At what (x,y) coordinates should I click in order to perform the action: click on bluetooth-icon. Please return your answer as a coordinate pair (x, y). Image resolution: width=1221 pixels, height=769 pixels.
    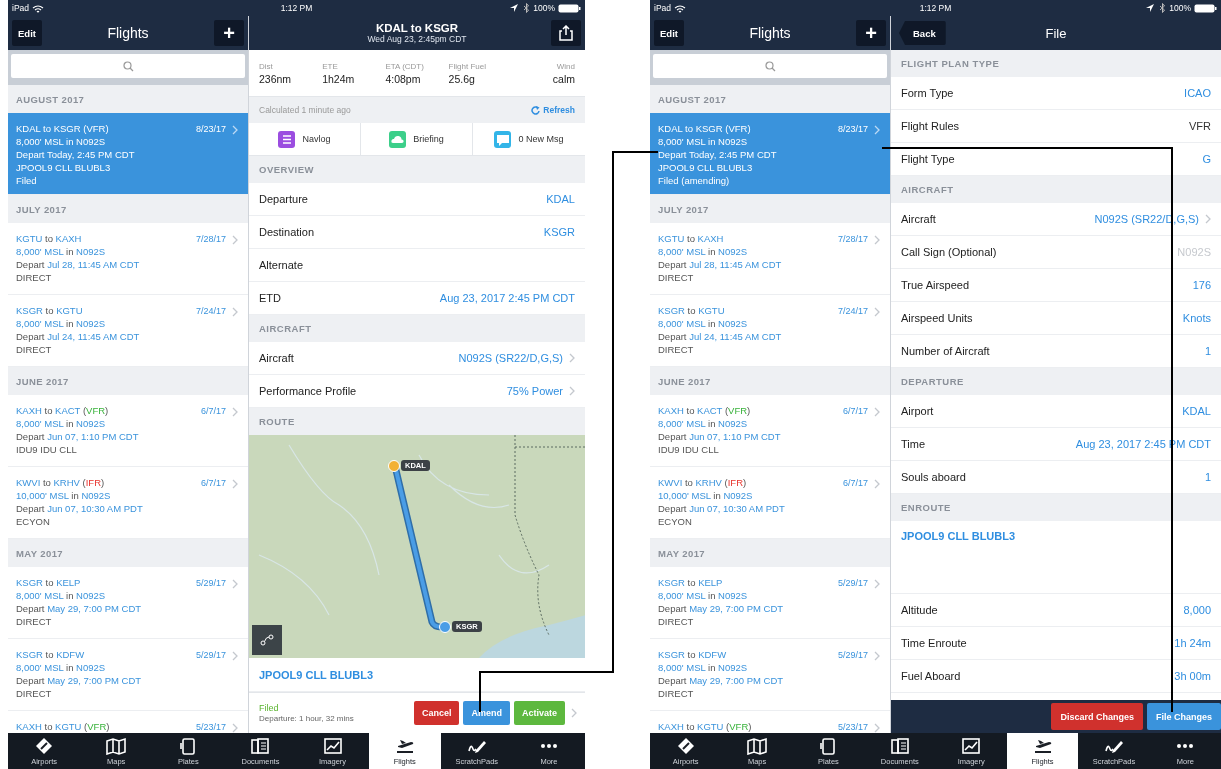
    Looking at the image, I should click on (1162, 8).